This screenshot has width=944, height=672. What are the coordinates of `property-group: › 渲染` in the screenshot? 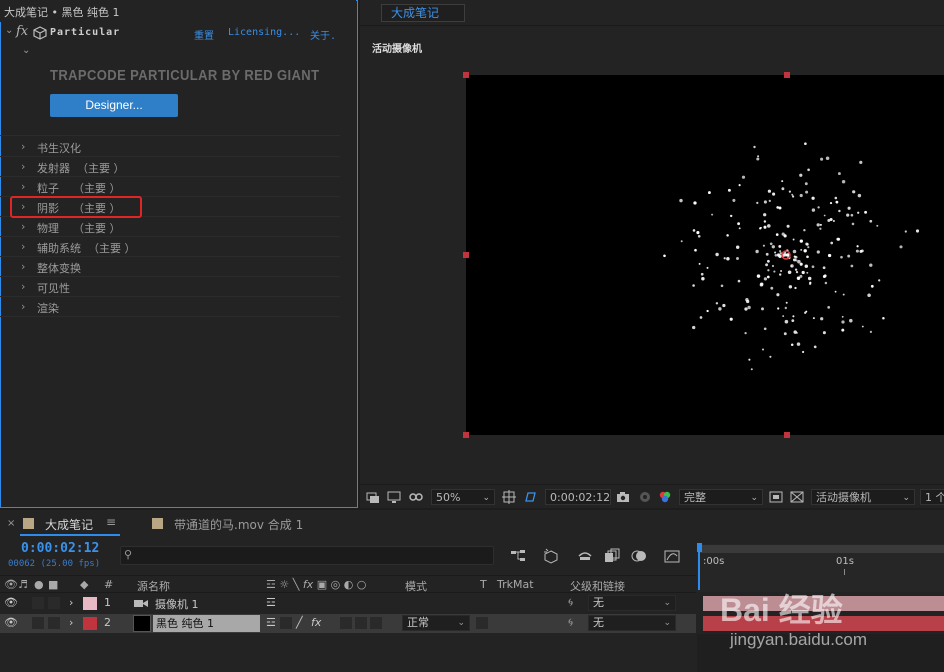 It's located at (170, 307).